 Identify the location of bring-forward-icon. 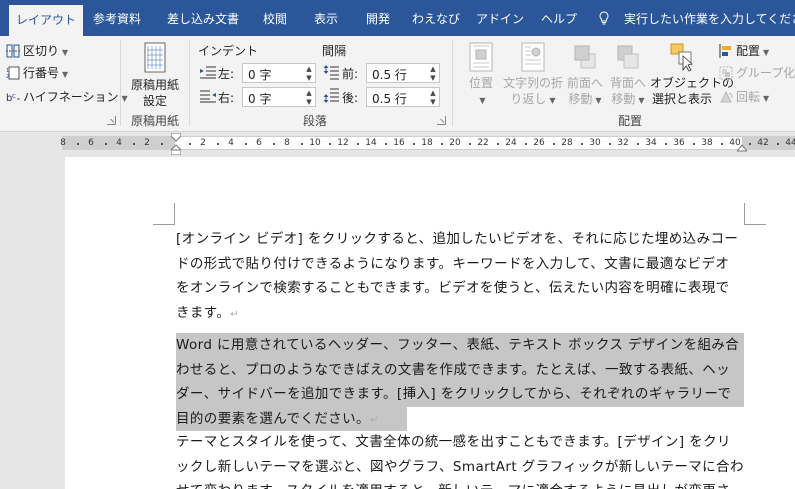
(585, 57).